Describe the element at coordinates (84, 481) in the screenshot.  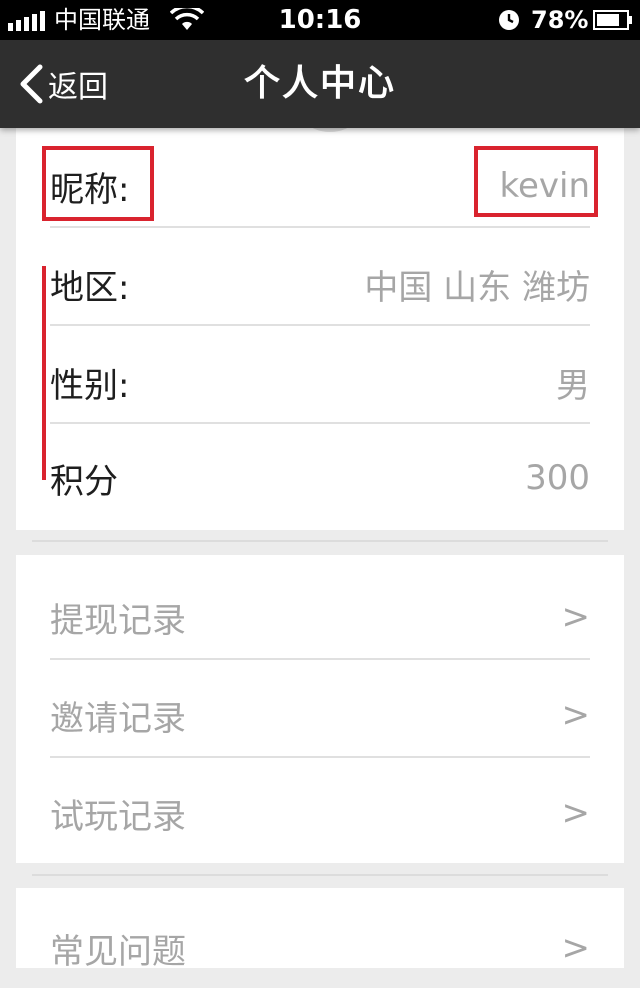
I see `points-label: 积分` at that location.